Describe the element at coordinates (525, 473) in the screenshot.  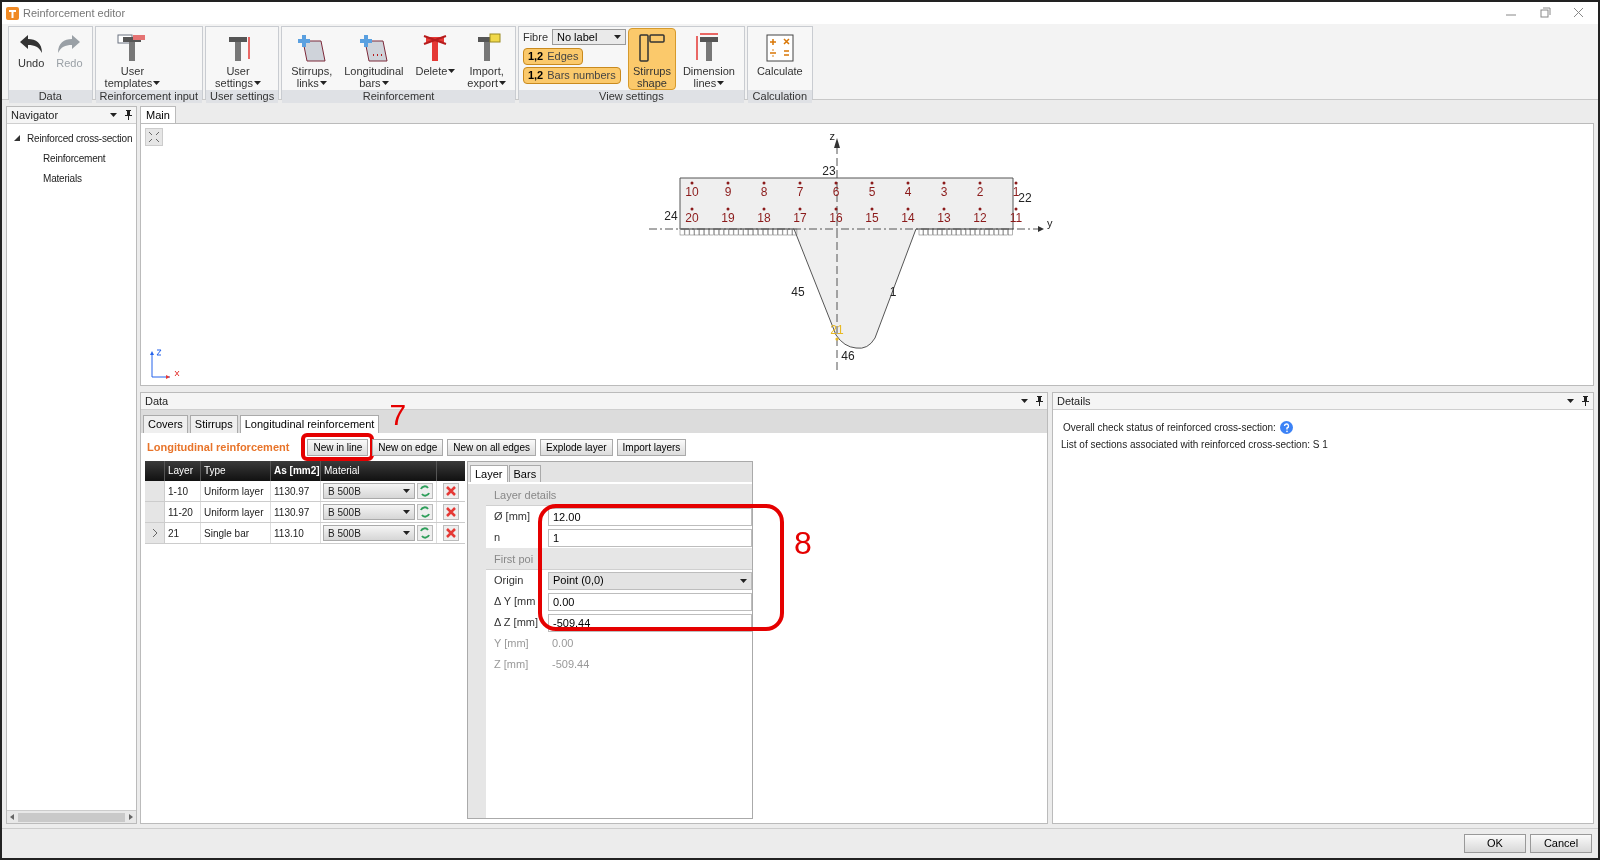
I see `property-tab: Bars` at that location.